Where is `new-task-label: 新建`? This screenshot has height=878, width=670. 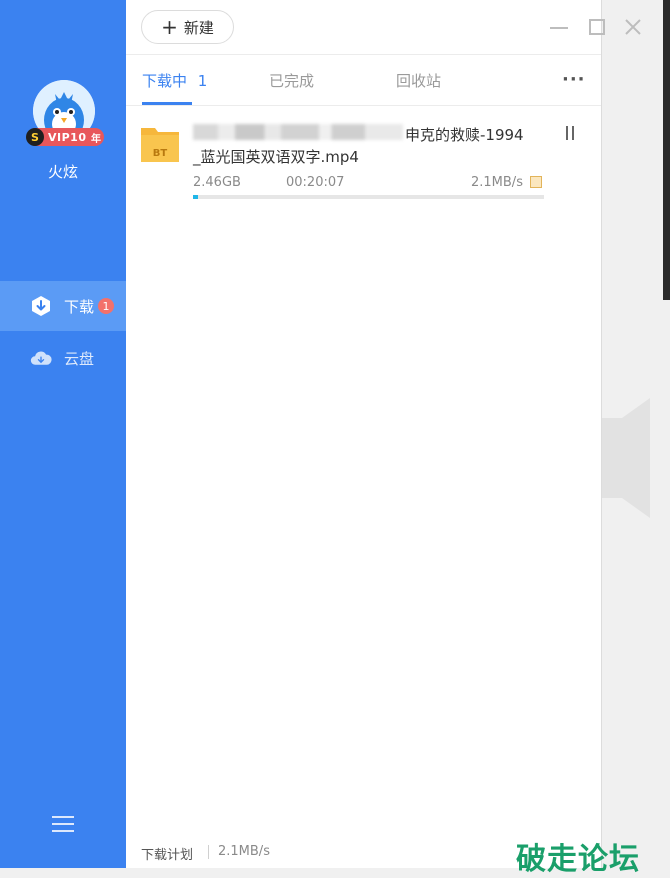
new-task-label: 新建 is located at coordinates (198, 27).